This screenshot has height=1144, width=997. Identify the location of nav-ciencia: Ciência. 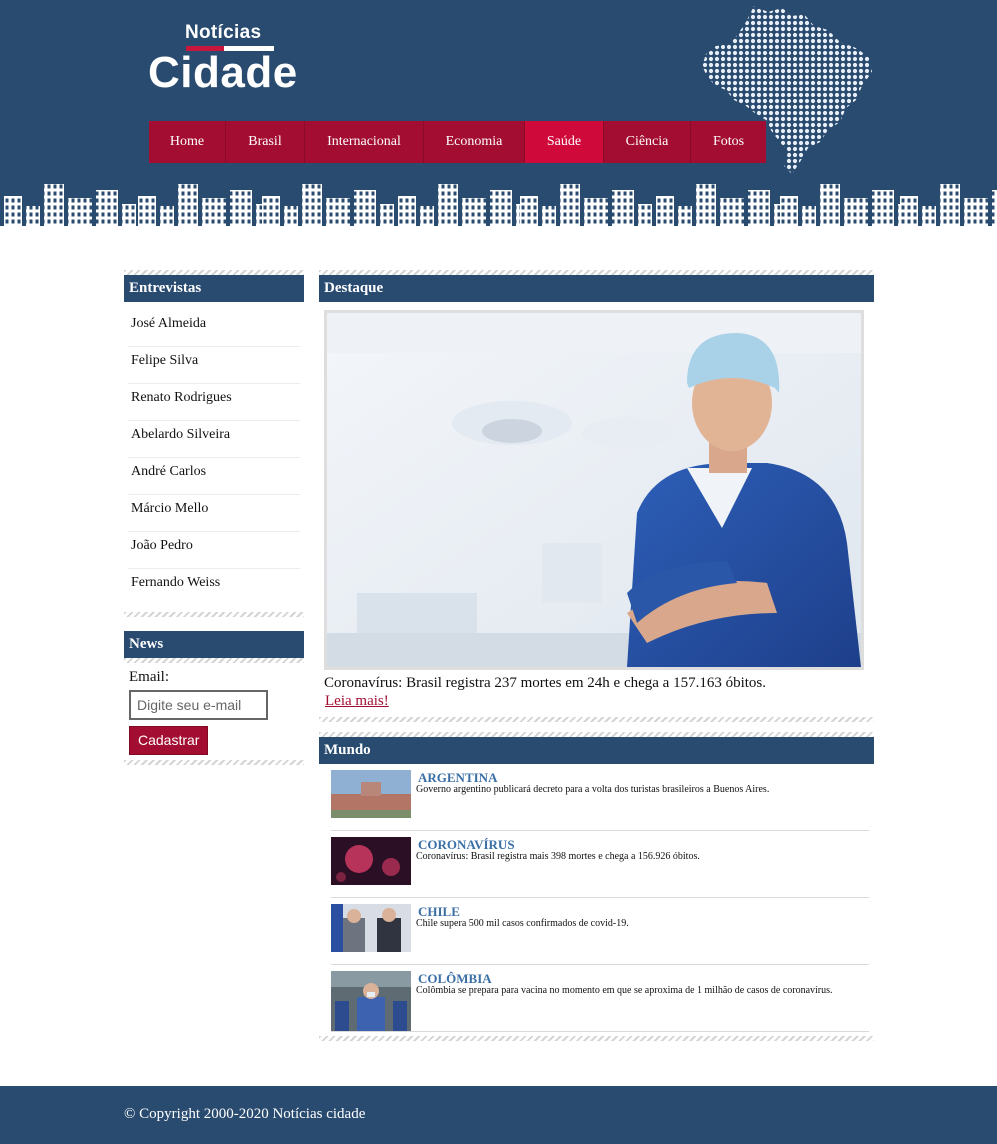
(647, 142).